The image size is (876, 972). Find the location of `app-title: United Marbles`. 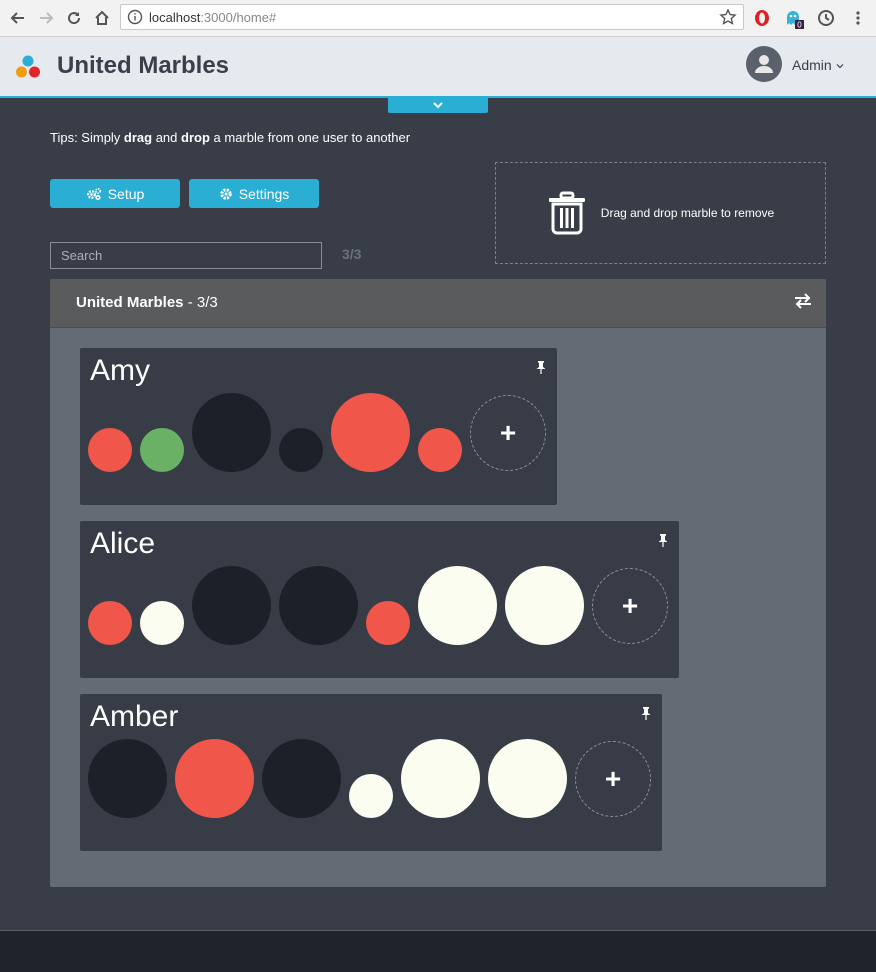

app-title: United Marbles is located at coordinates (143, 65).